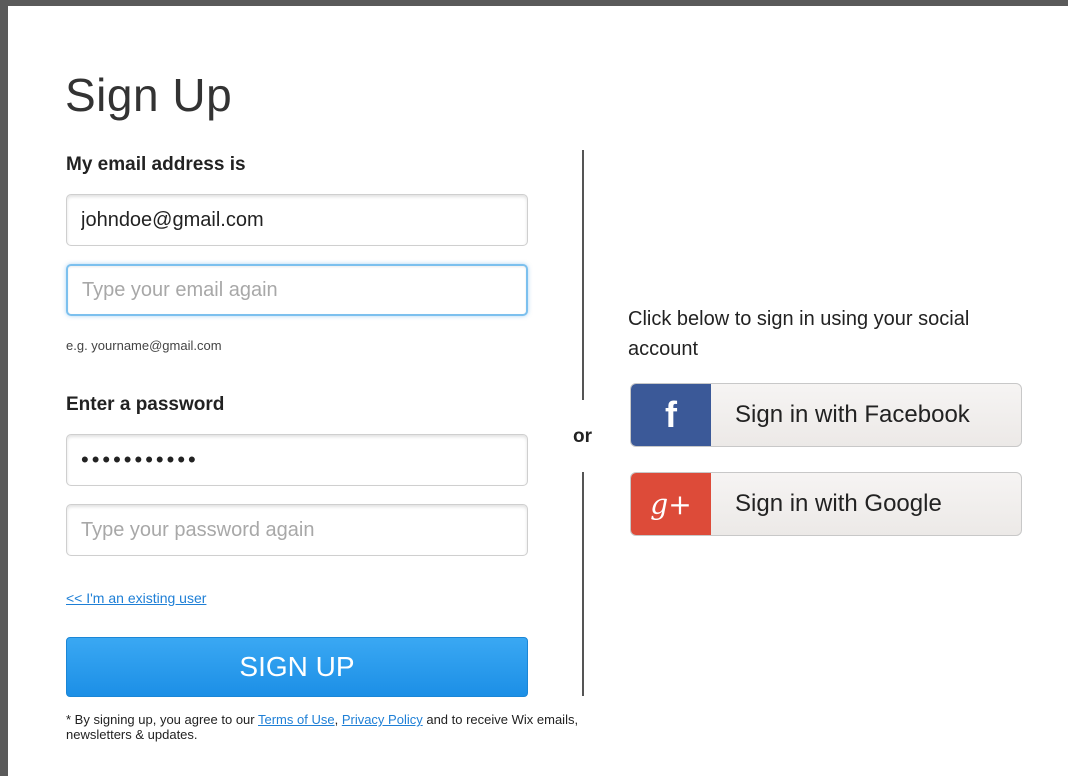 The width and height of the screenshot is (1068, 776). What do you see at coordinates (149, 95) in the screenshot?
I see `page-title: Sign Up` at bounding box center [149, 95].